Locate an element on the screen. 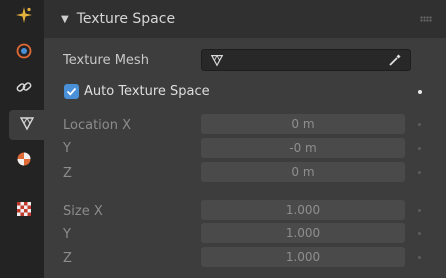 Image resolution: width=446 pixels, height=278 pixels. panel-header: ▼ Texture Space is located at coordinates (245, 19).